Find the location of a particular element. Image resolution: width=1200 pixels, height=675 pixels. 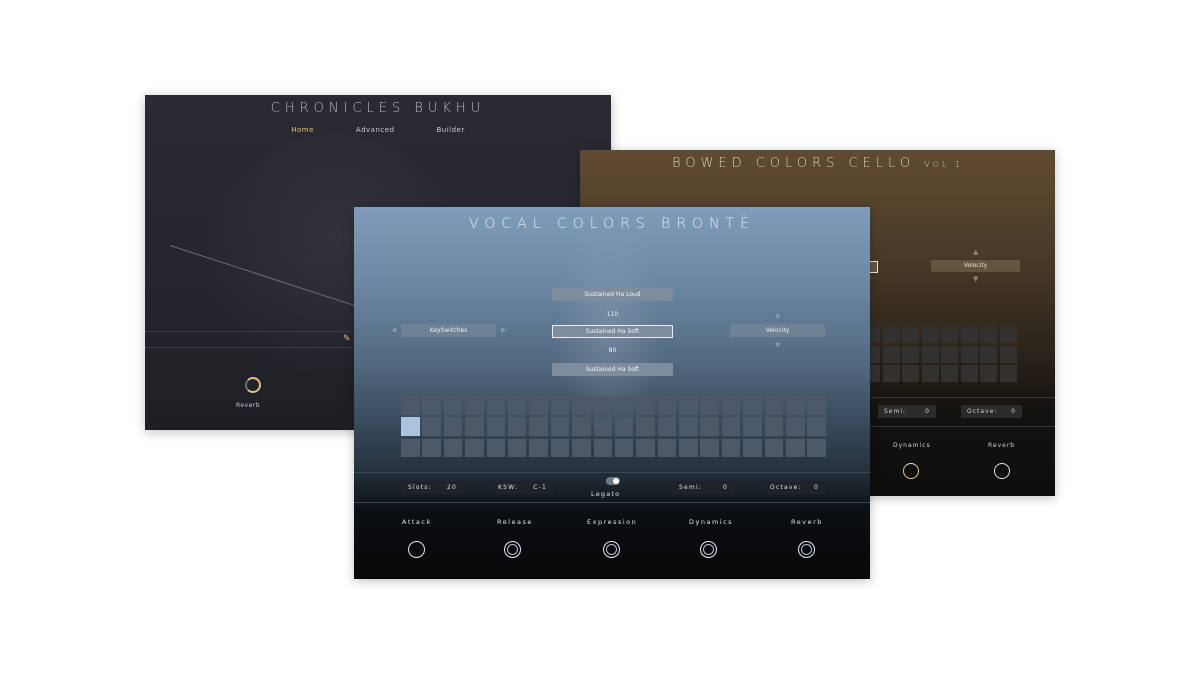

attack-knob is located at coordinates (416, 549).